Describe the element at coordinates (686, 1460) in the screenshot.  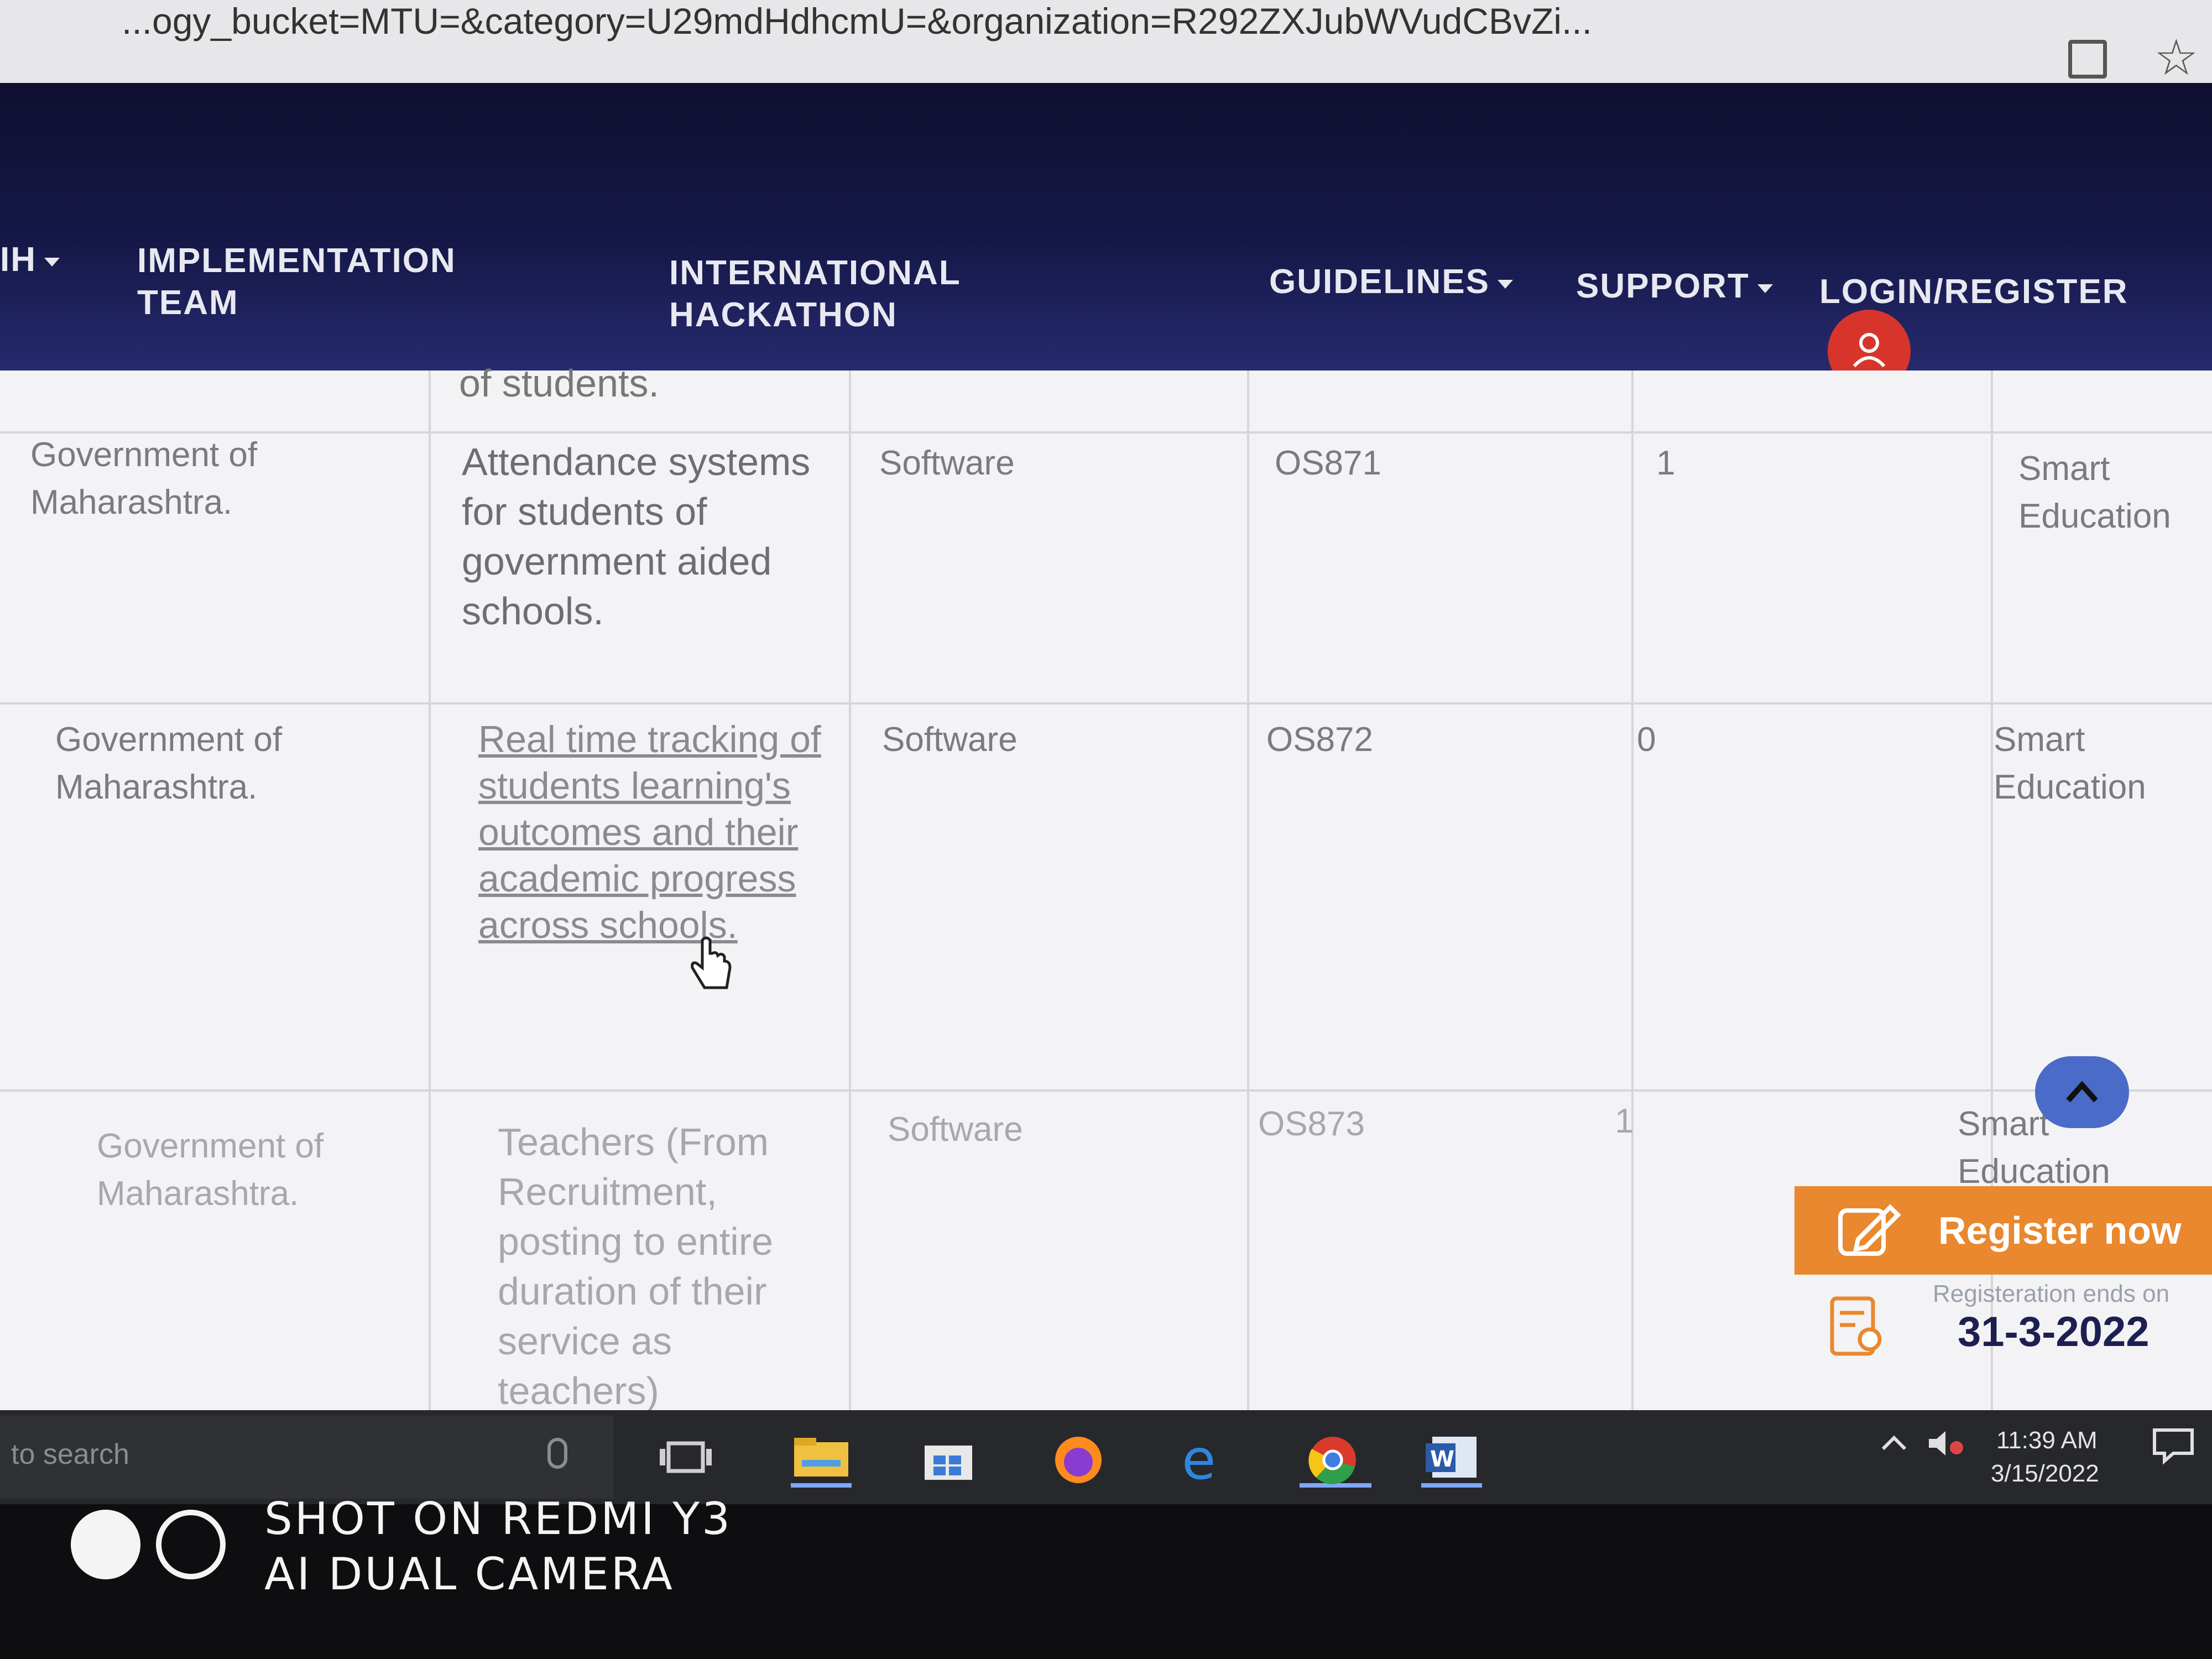
I see `task-view-icon` at that location.